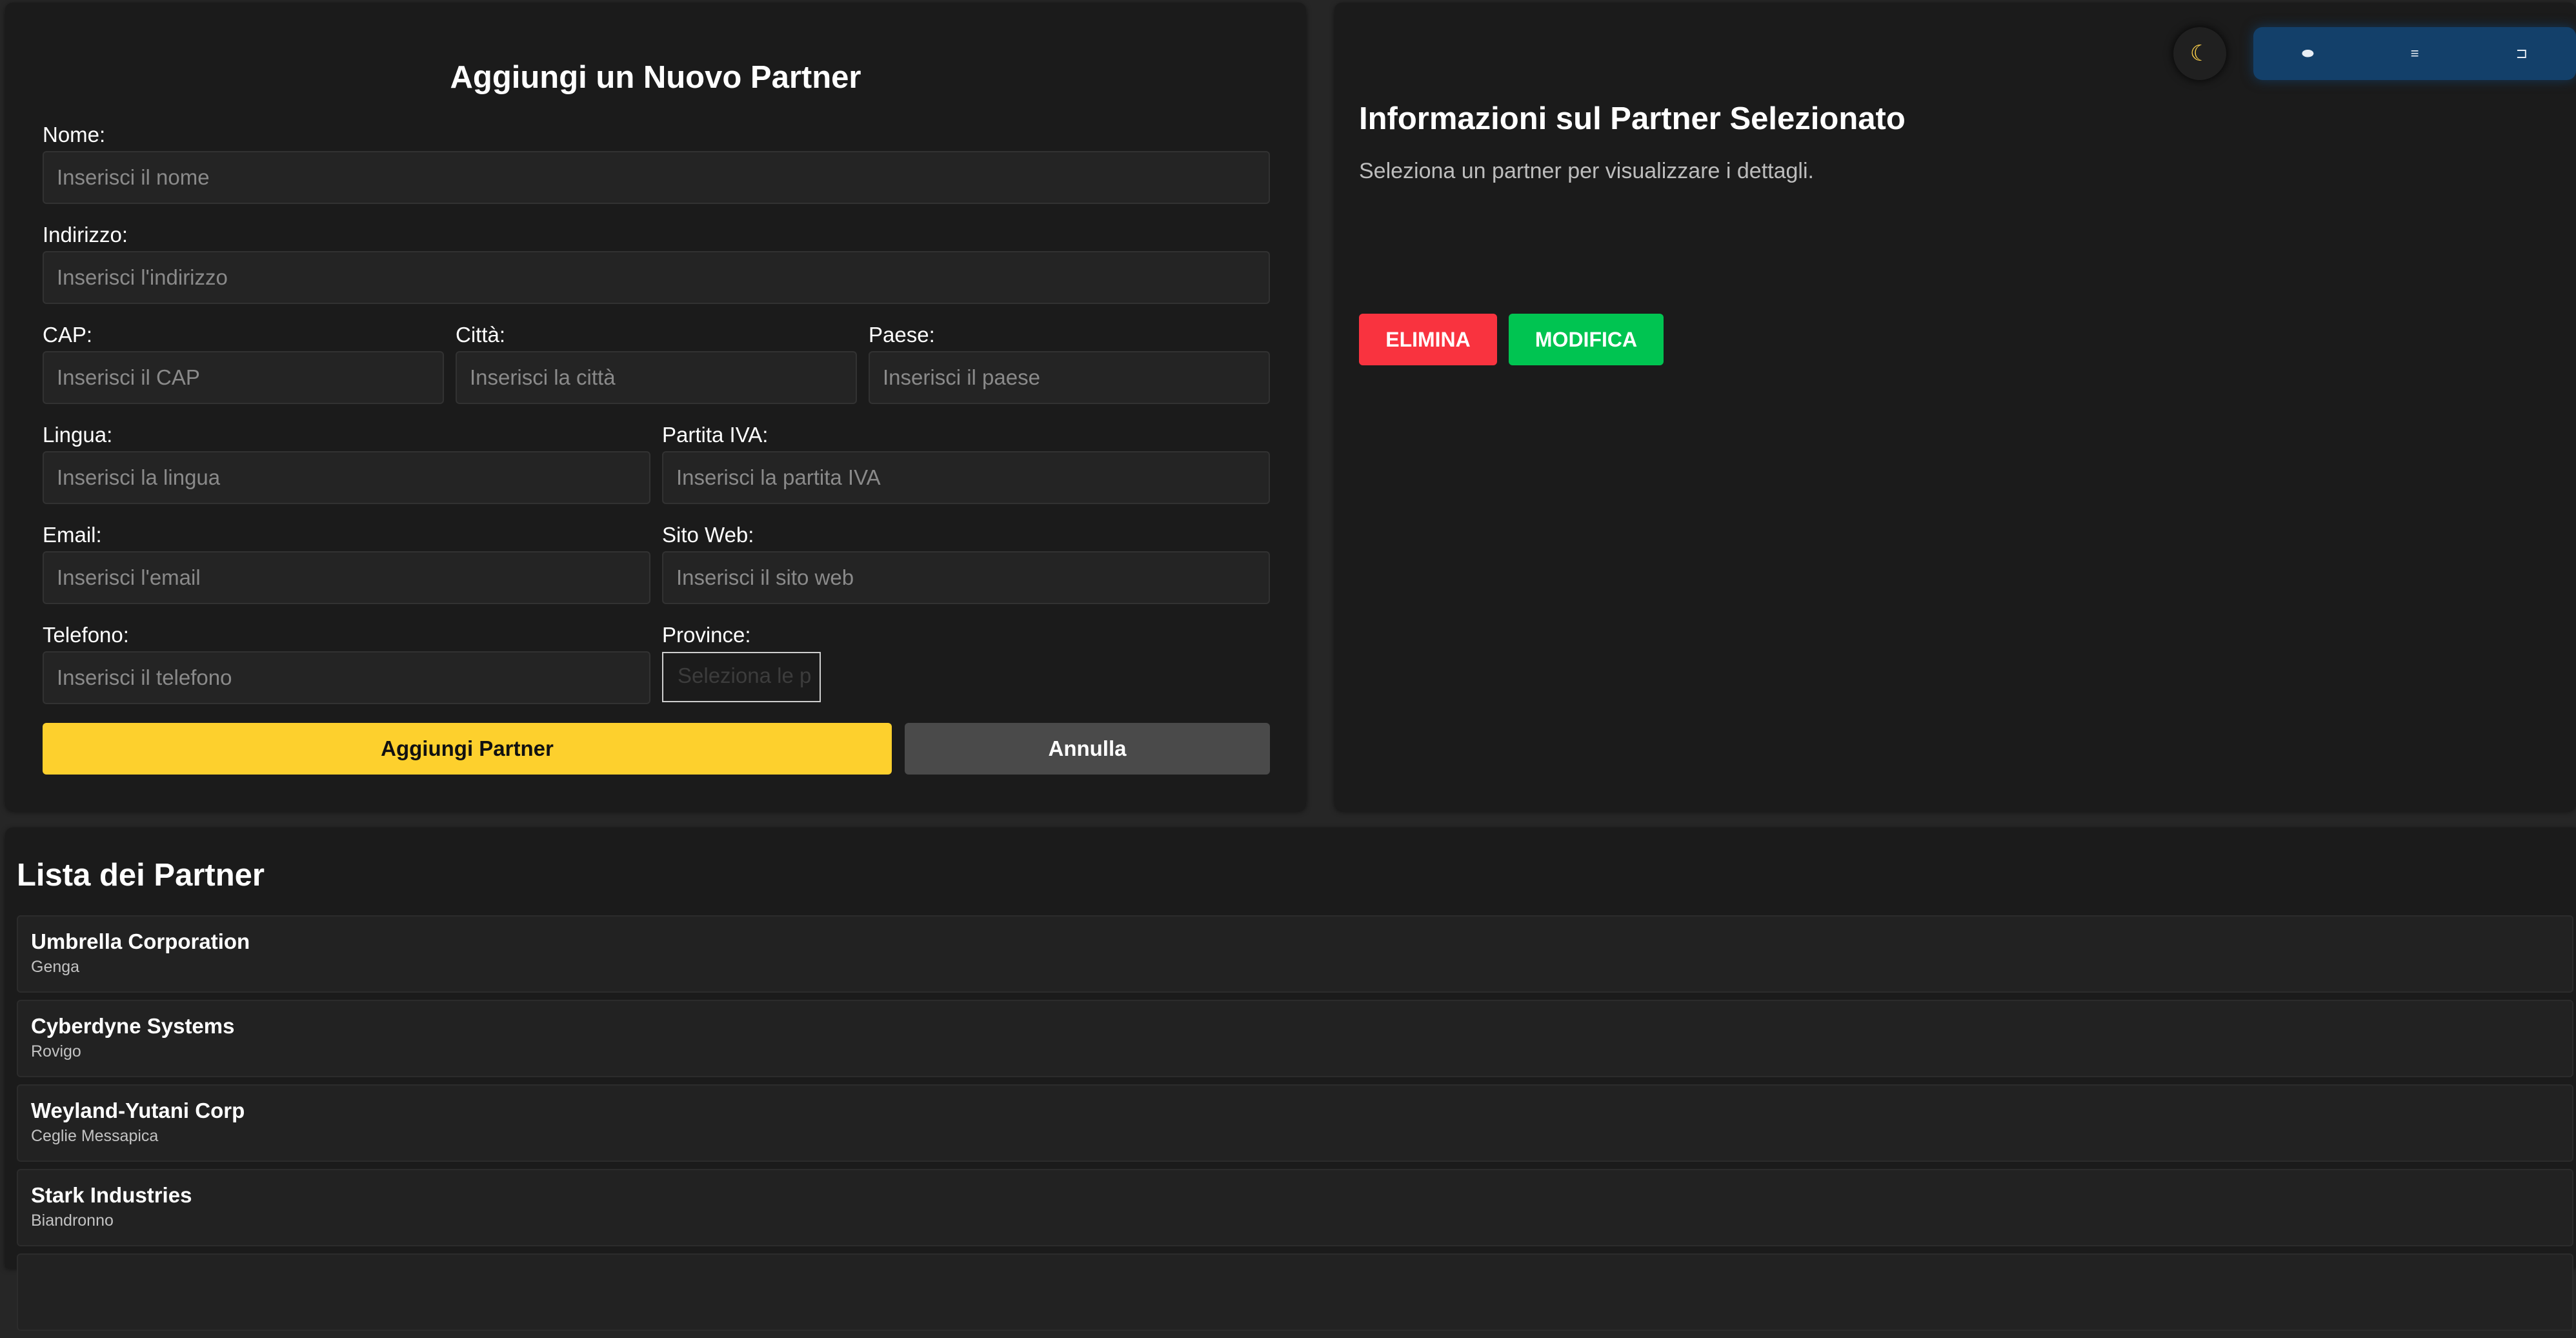 This screenshot has width=2576, height=1338. I want to click on phone-input, so click(346, 677).